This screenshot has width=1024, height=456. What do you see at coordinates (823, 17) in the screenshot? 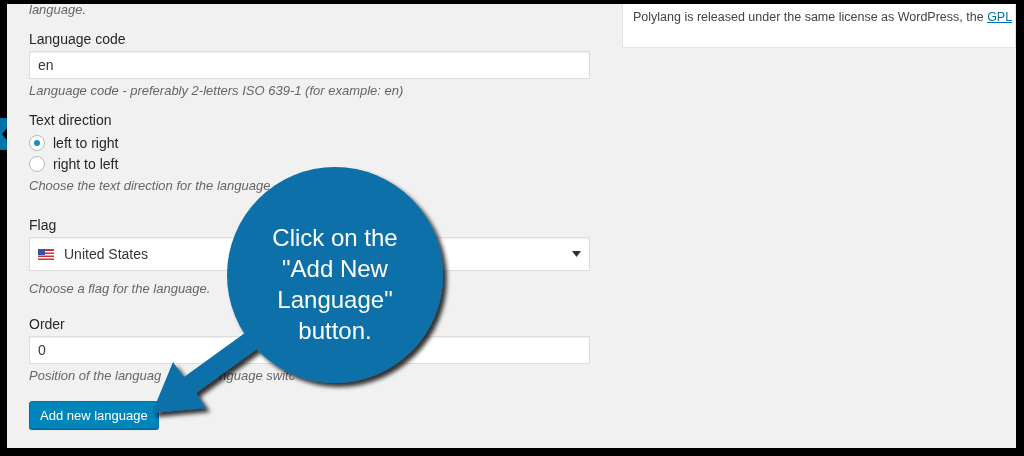
I see `license-text: Polylang is released under the same license as WordPress, the GPL` at bounding box center [823, 17].